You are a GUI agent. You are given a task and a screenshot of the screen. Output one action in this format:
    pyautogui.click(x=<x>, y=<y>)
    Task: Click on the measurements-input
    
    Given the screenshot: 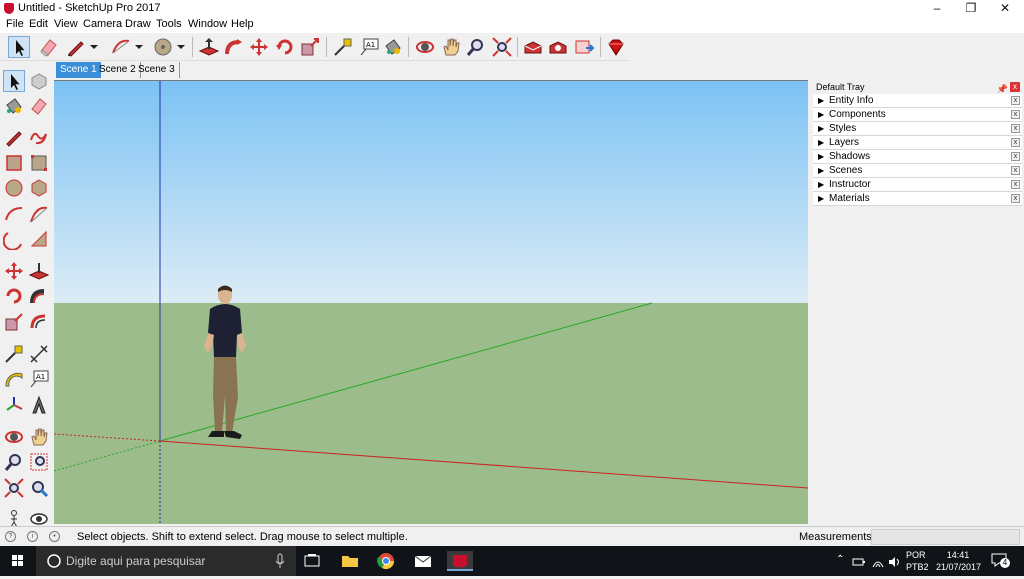 What is the action you would take?
    pyautogui.click(x=945, y=537)
    